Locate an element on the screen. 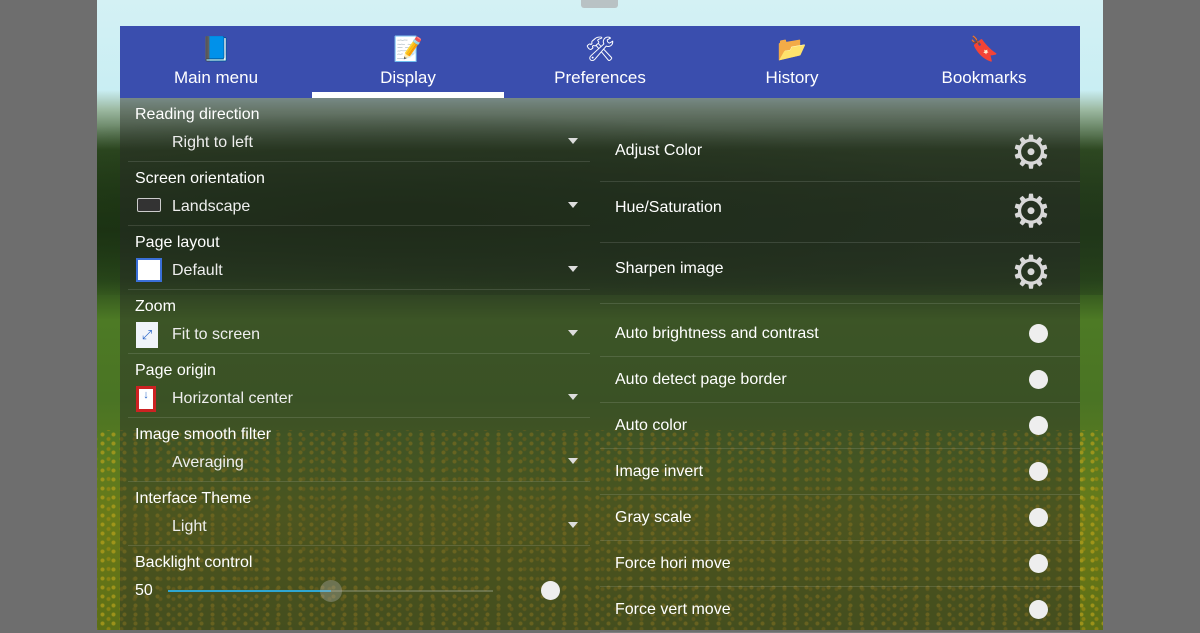 This screenshot has height=633, width=1200. gear-setting: Sharpen image ⚙ is located at coordinates (840, 273).